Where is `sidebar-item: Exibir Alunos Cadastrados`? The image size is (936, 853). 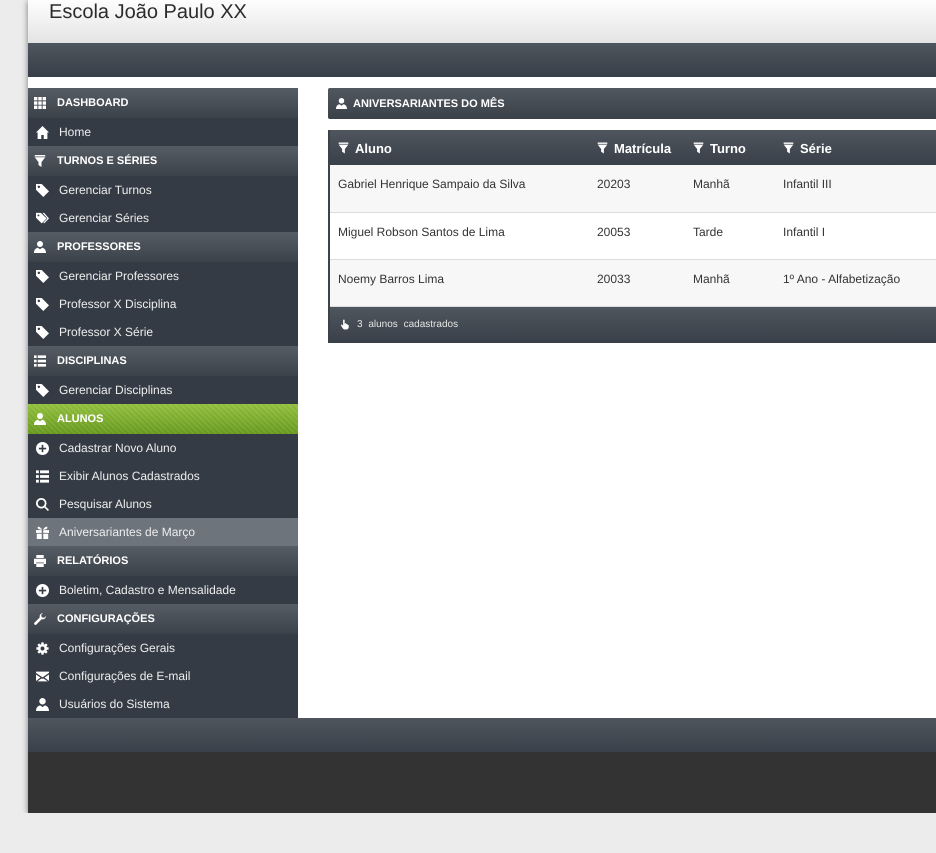 sidebar-item: Exibir Alunos Cadastrados is located at coordinates (163, 476).